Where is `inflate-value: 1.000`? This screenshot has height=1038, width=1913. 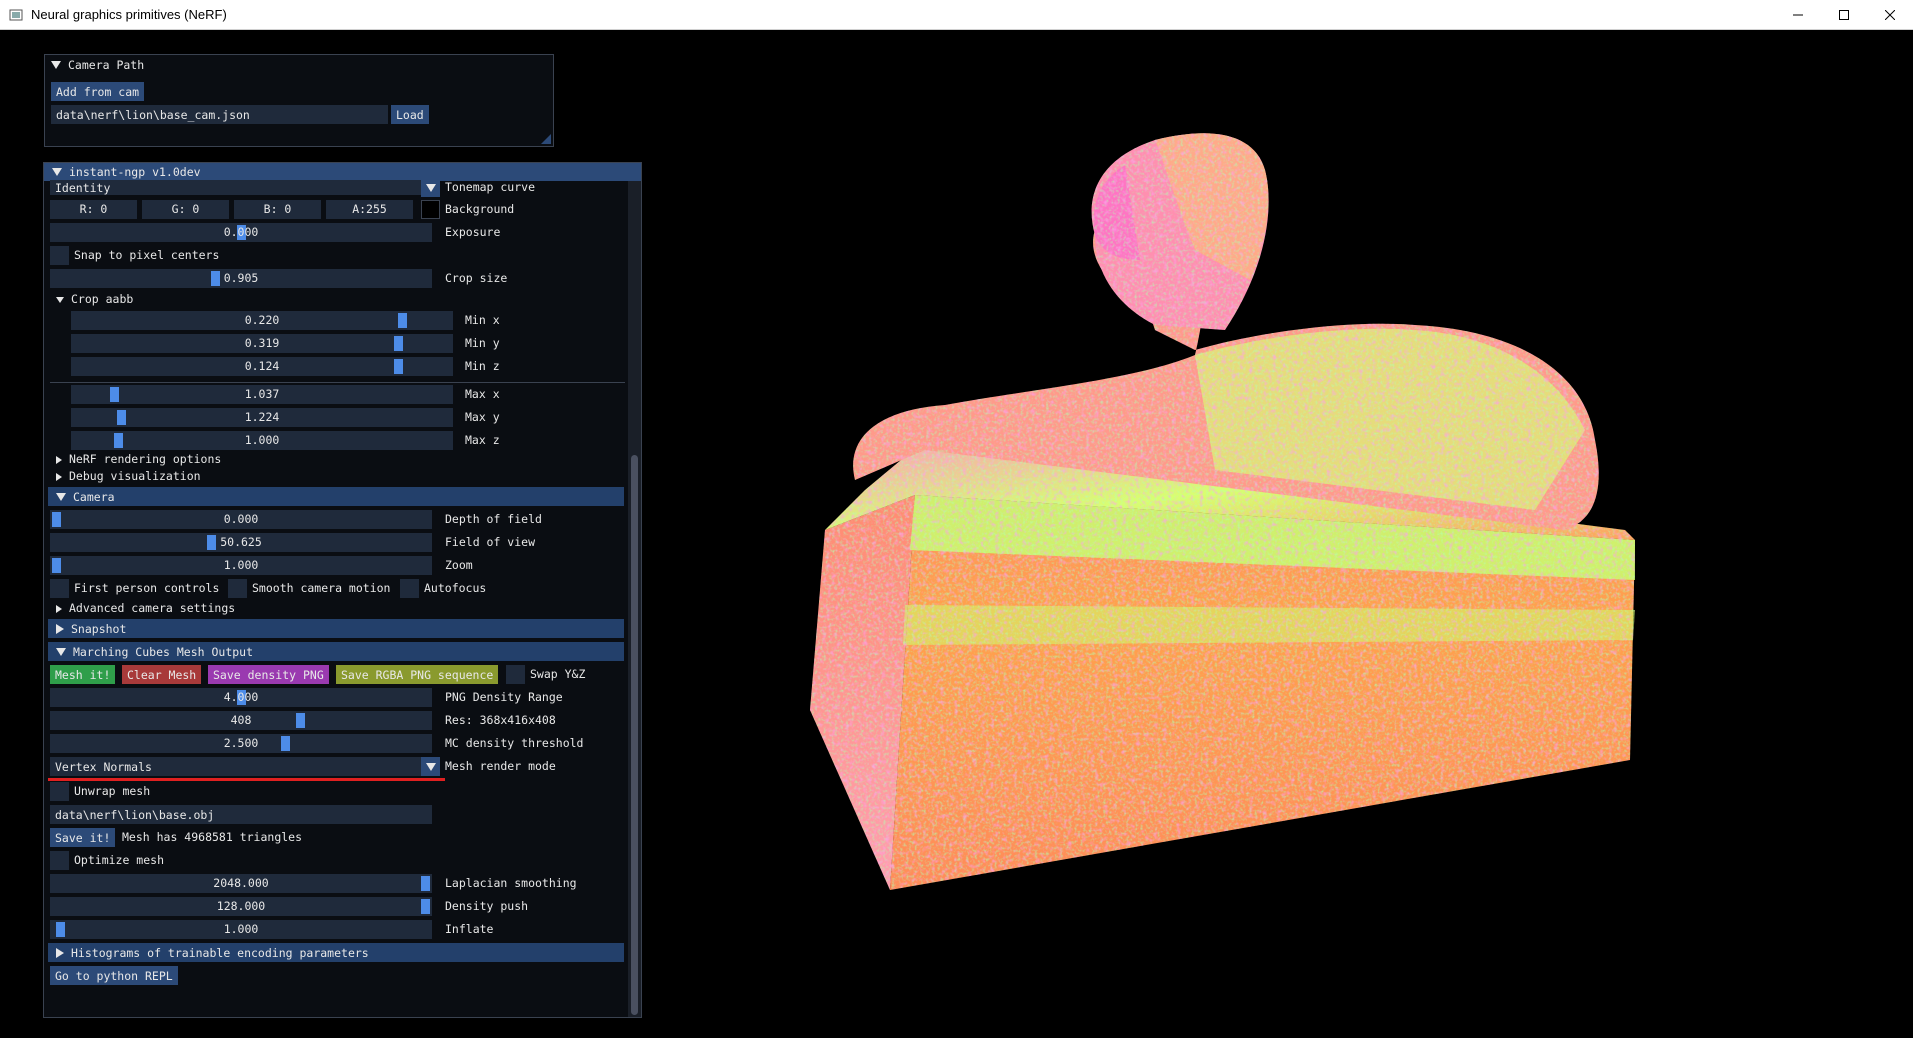
inflate-value: 1.000 is located at coordinates (241, 929).